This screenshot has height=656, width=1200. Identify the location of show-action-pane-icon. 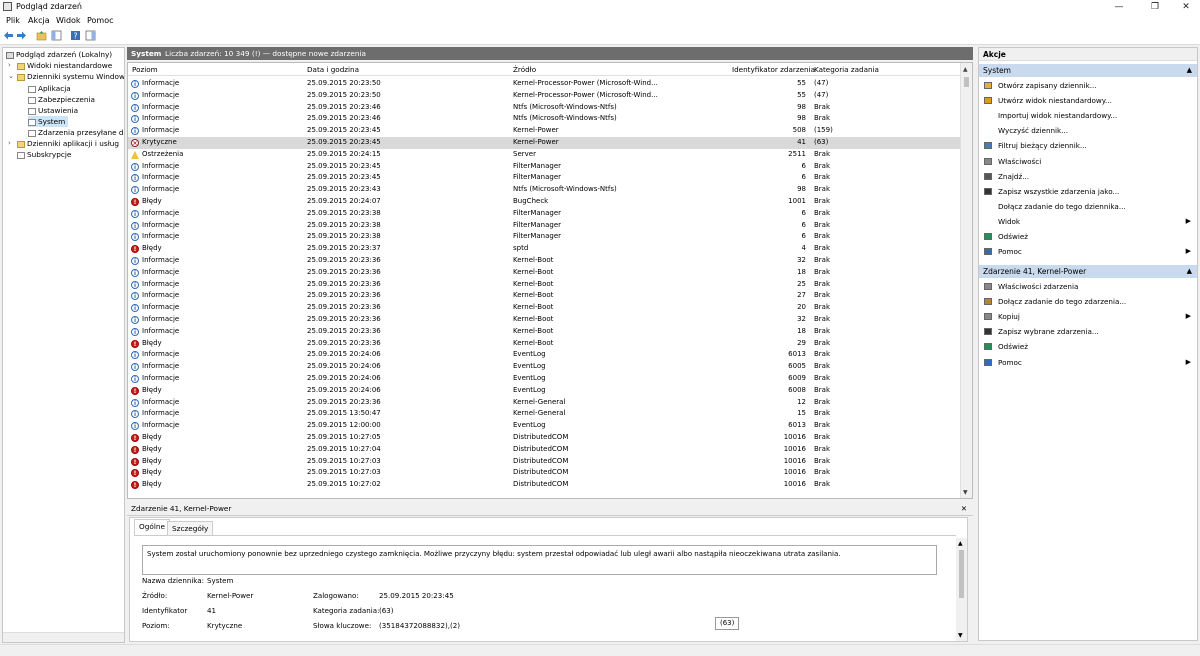
(90, 35).